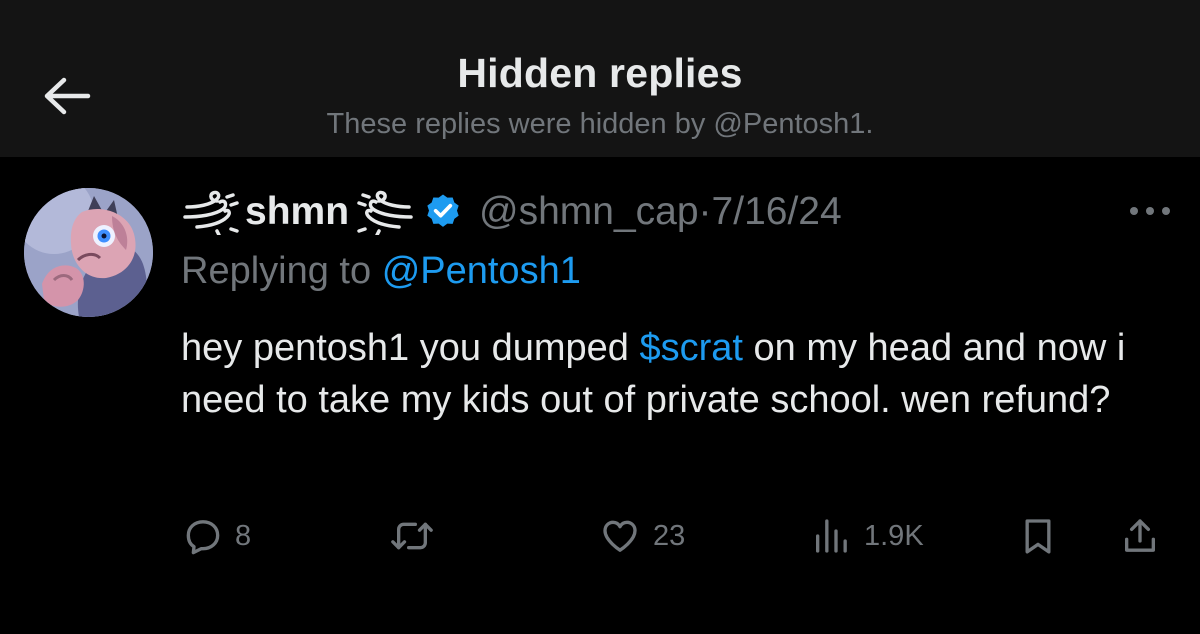  Describe the element at coordinates (405, 348) in the screenshot. I see `tweet-text-part: hey pentosh1 you dumped` at that location.